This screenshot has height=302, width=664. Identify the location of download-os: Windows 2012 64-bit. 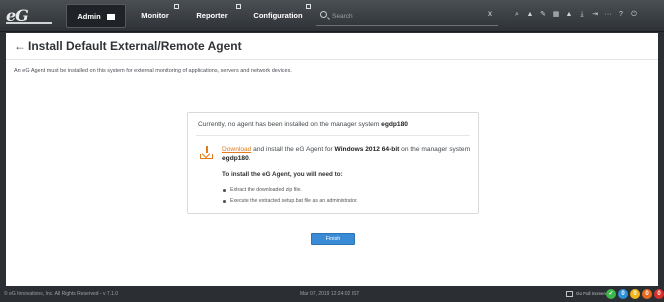
(367, 149).